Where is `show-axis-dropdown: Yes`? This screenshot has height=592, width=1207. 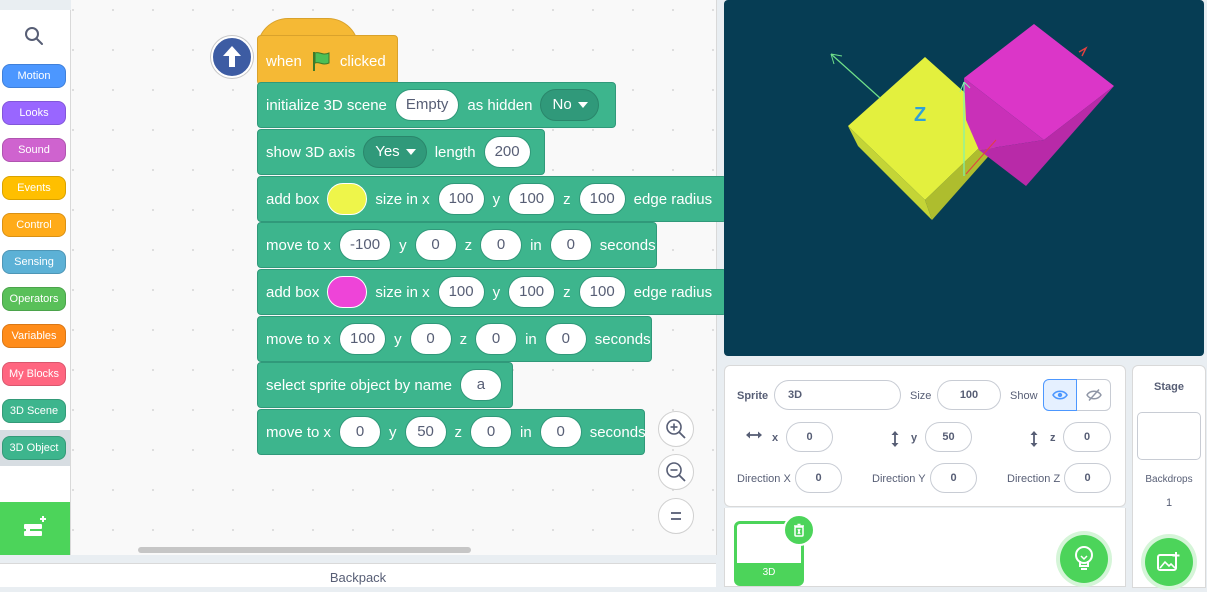 show-axis-dropdown: Yes is located at coordinates (395, 152).